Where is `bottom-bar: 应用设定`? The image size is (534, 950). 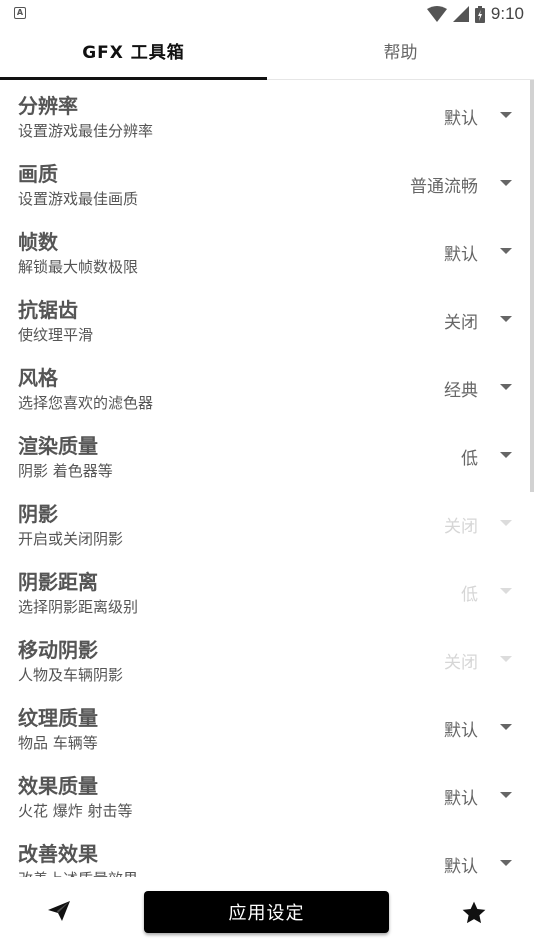
bottom-bar: 应用设定 is located at coordinates (267, 913).